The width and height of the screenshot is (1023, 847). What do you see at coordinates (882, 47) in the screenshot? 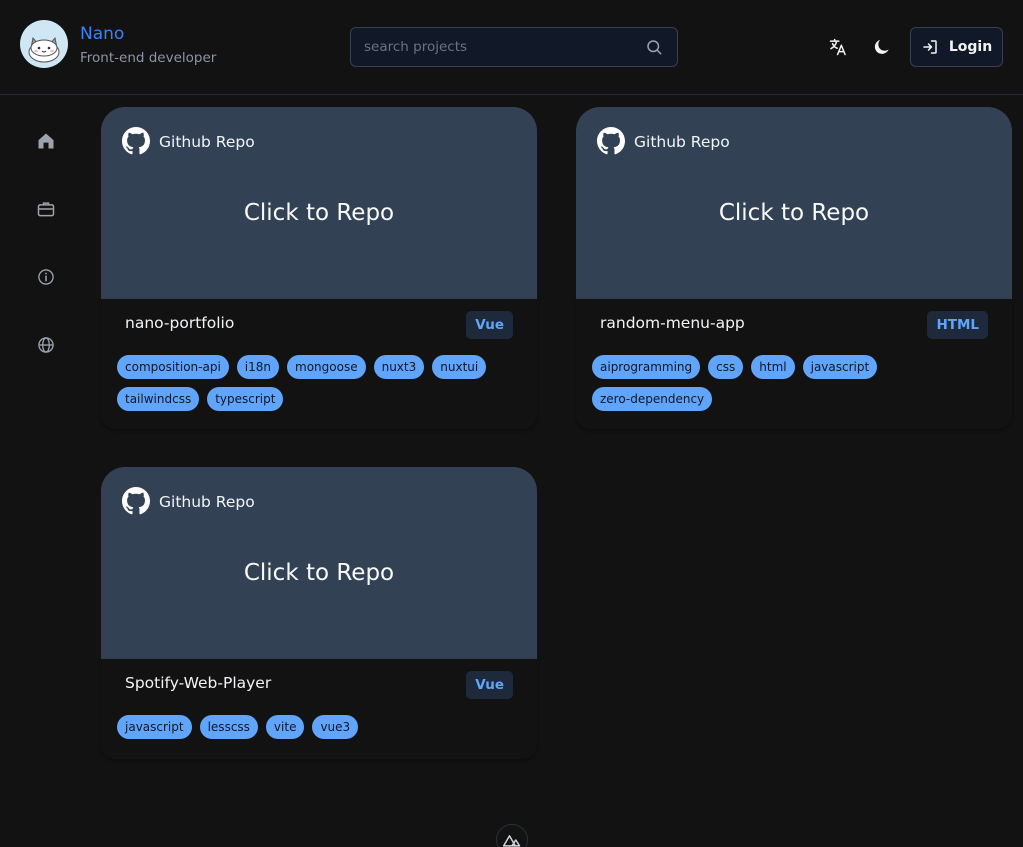
I see `moon-icon` at bounding box center [882, 47].